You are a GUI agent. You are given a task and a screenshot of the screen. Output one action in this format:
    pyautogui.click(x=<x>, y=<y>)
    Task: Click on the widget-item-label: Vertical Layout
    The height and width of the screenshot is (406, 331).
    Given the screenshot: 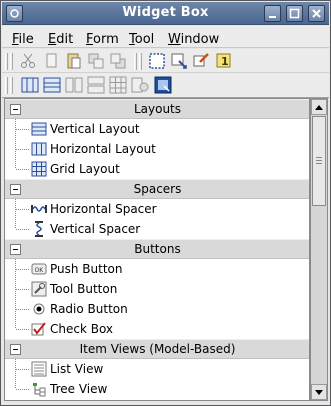 What is the action you would take?
    pyautogui.click(x=95, y=129)
    